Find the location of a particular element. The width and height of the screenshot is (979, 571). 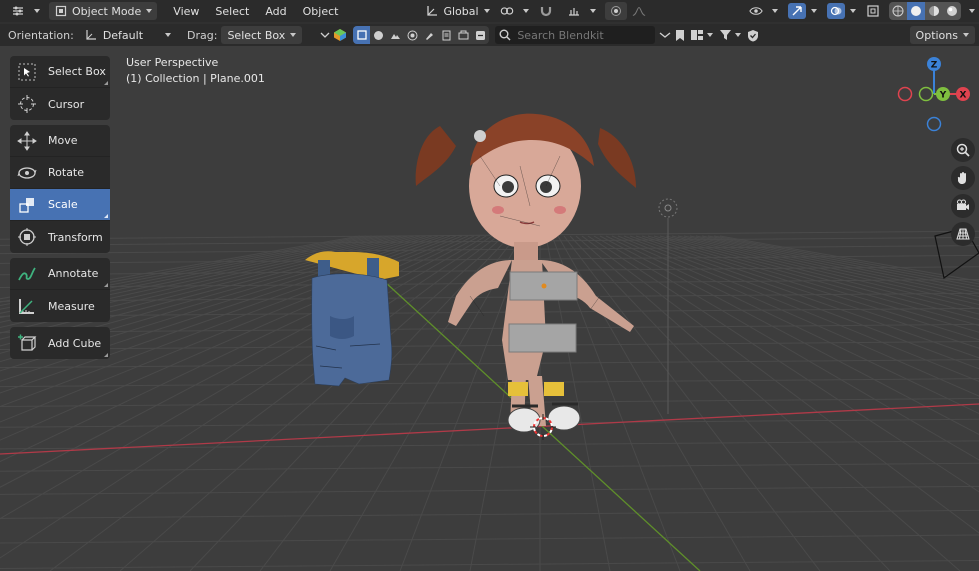

camera-view-button is located at coordinates (963, 206).